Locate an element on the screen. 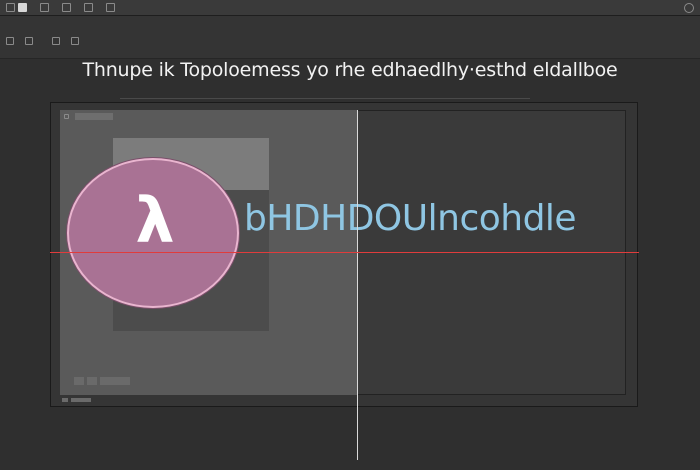  horizontal-guide is located at coordinates (344, 252).